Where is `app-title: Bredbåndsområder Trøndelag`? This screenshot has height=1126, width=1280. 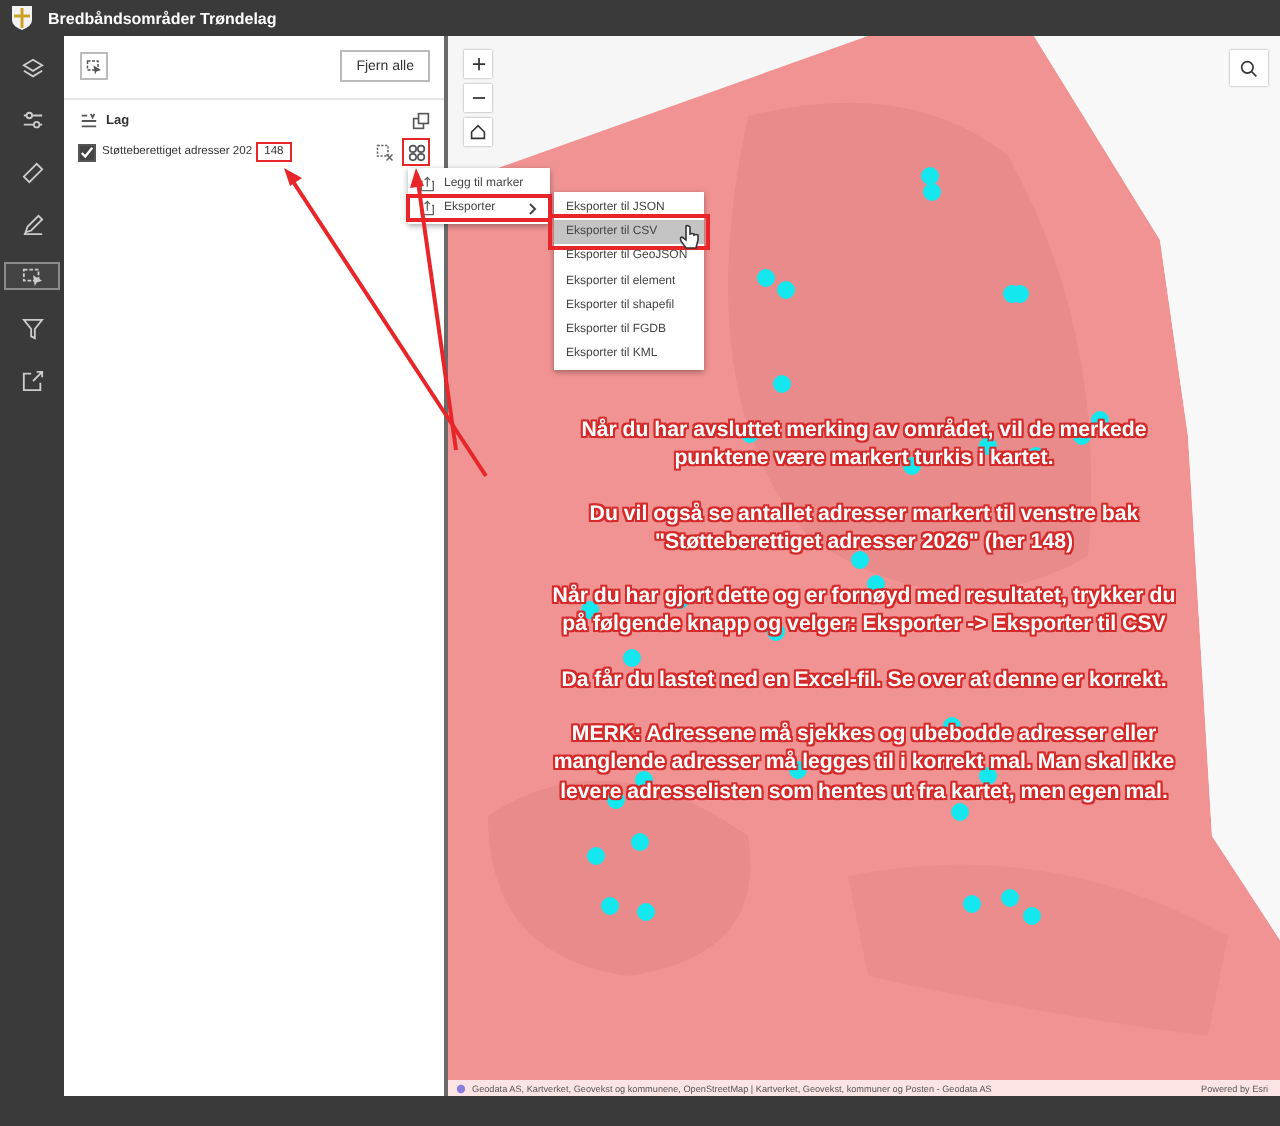
app-title: Bredbåndsområder Trøndelag is located at coordinates (162, 18).